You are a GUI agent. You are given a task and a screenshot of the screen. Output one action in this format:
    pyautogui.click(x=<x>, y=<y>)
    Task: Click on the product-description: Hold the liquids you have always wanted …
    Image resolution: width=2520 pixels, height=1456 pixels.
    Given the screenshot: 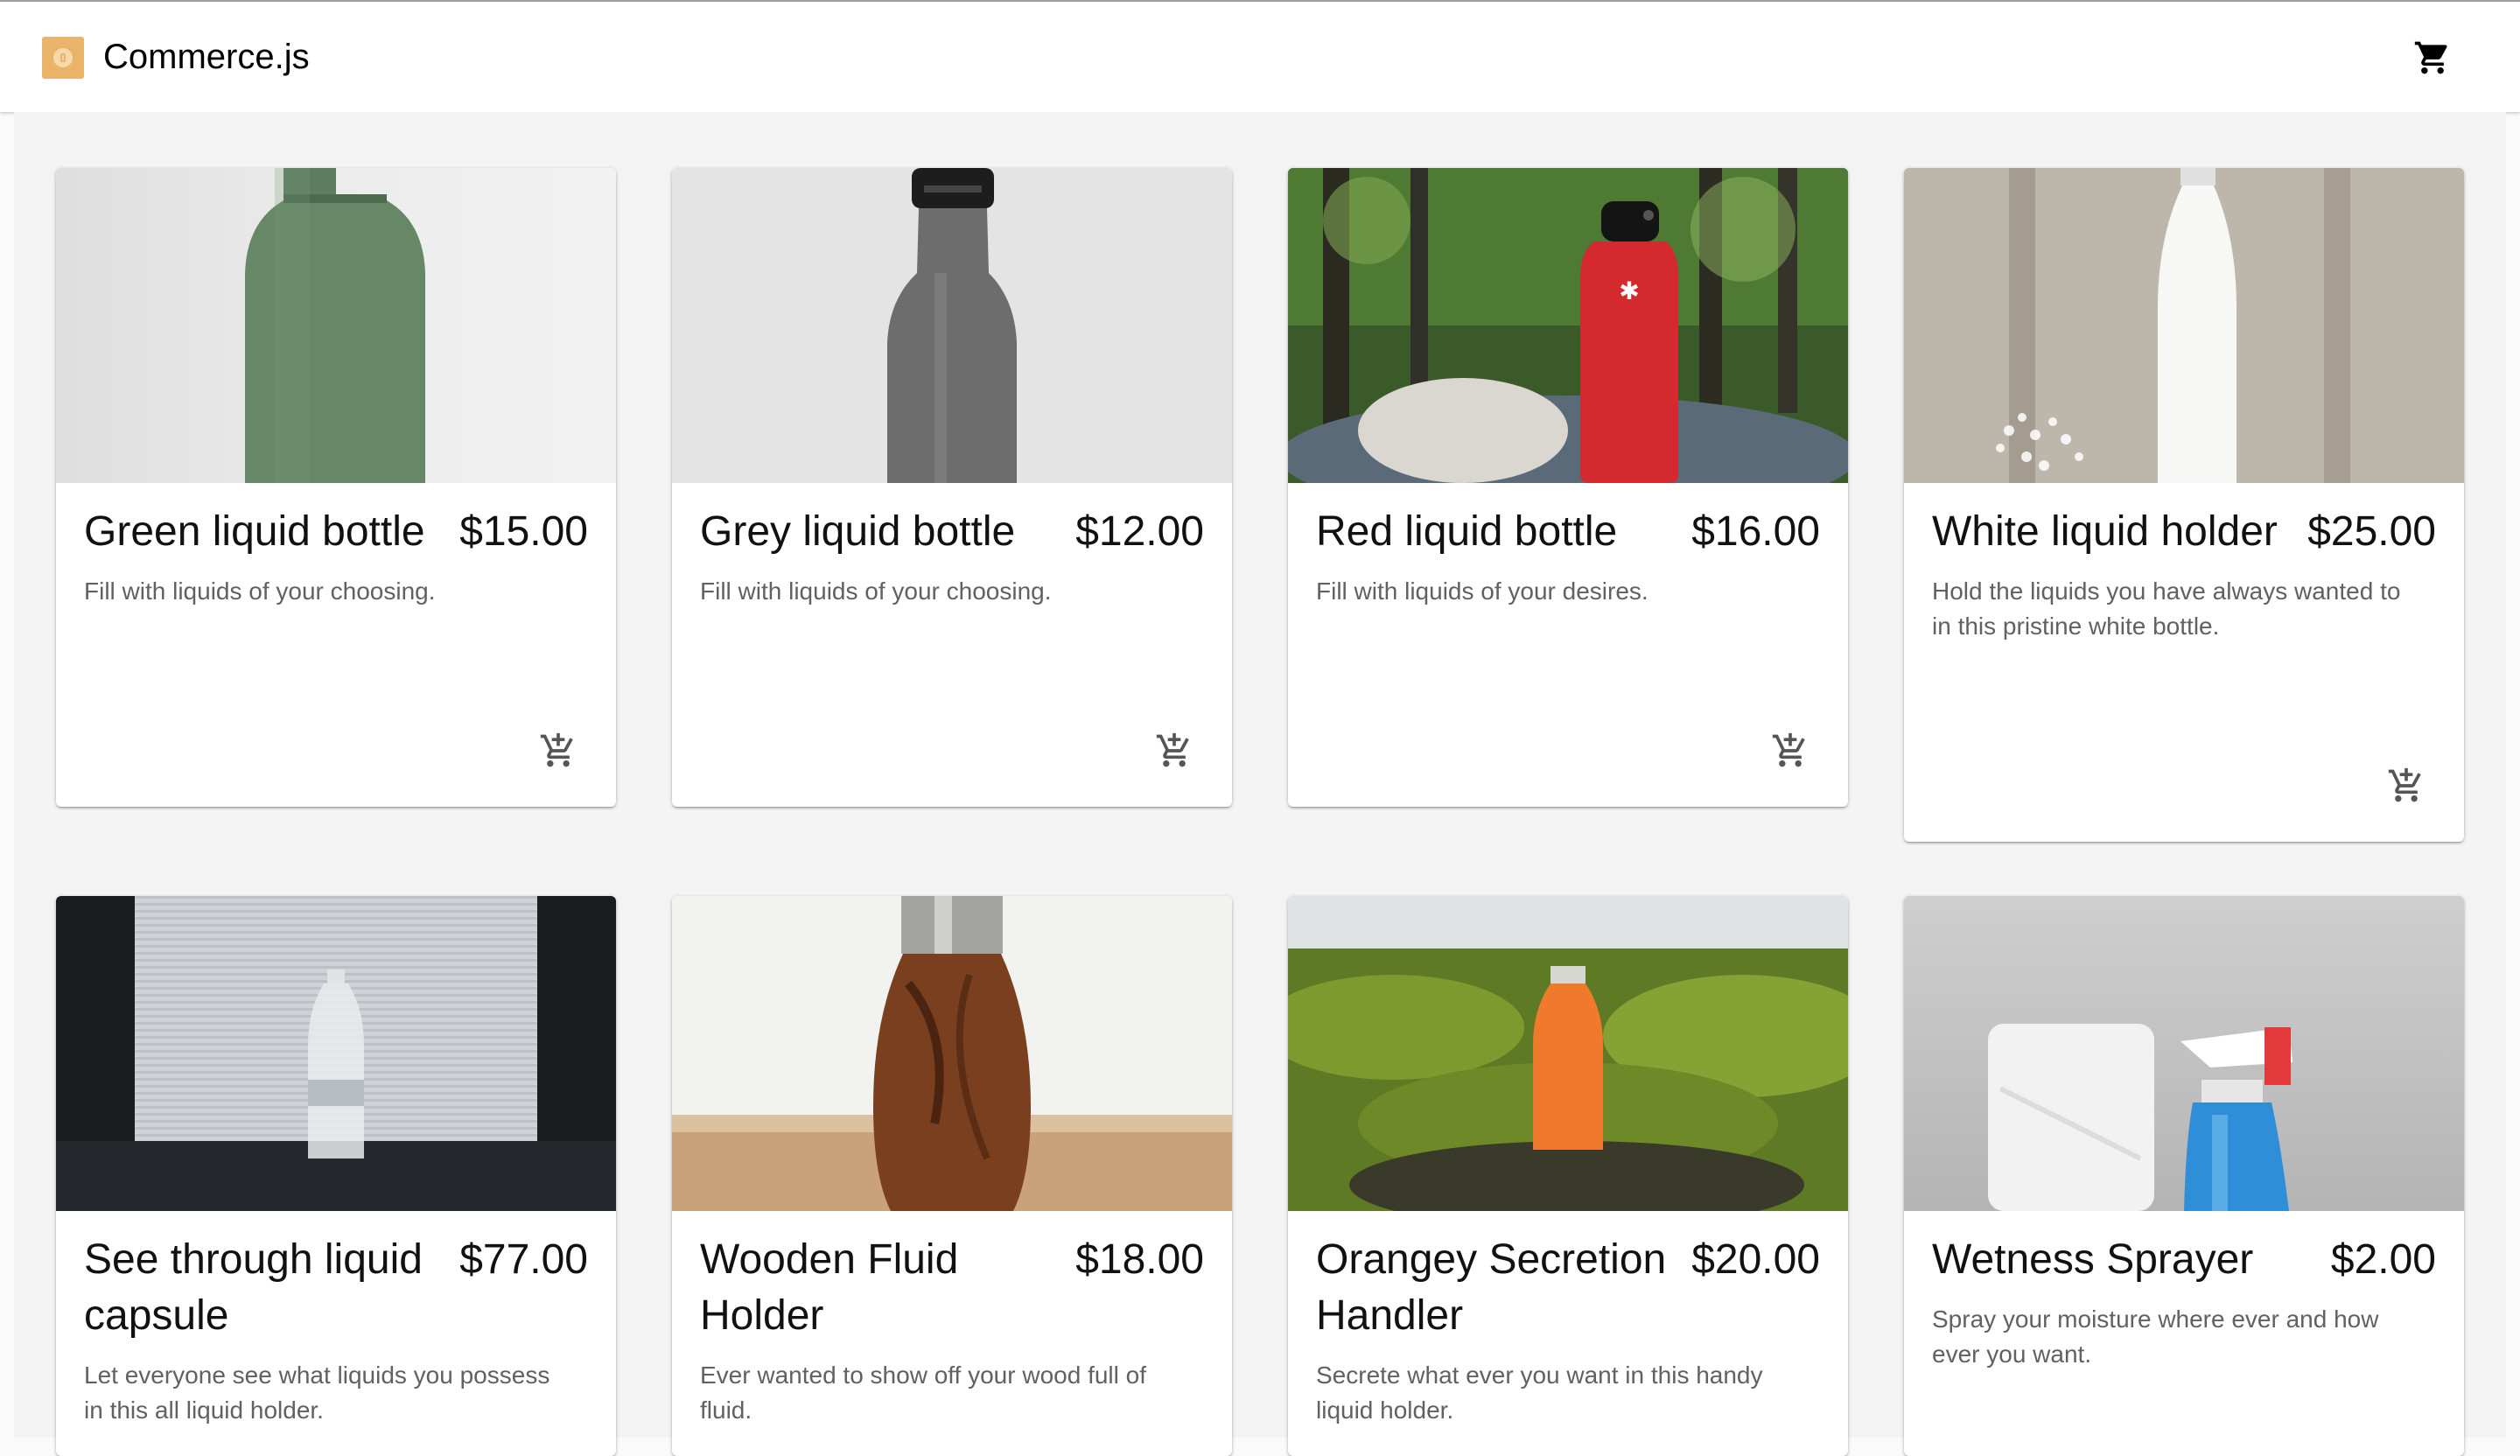 What is the action you would take?
    pyautogui.click(x=2166, y=609)
    